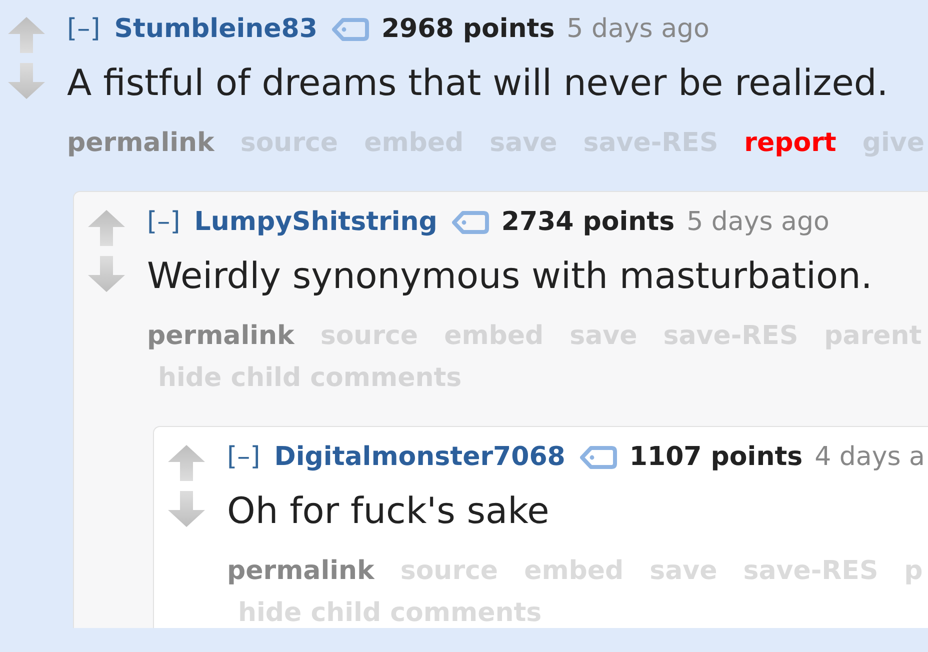 The width and height of the screenshot is (928, 652). I want to click on author-link: LumpyShitstring, so click(316, 222).